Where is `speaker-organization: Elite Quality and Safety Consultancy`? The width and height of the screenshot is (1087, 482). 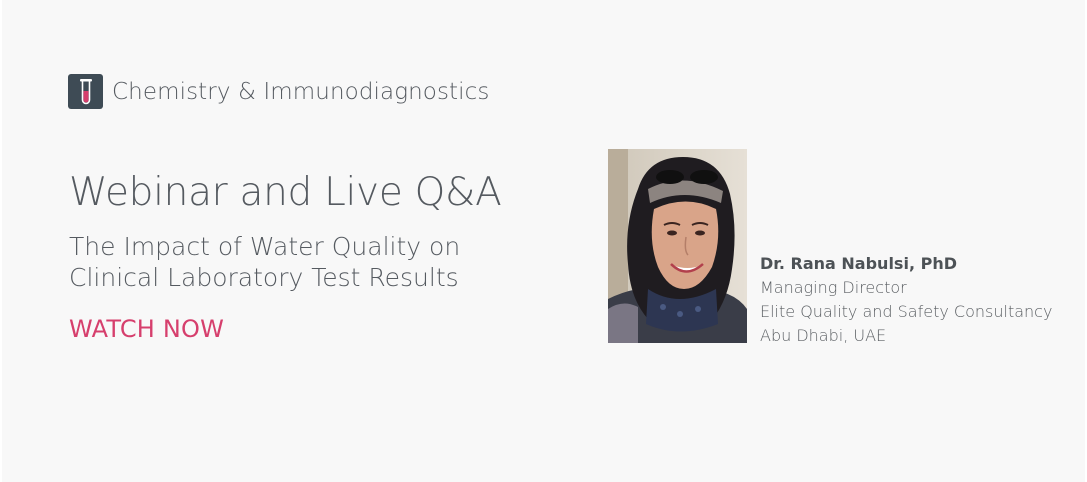
speaker-organization: Elite Quality and Safety Consultancy is located at coordinates (906, 311).